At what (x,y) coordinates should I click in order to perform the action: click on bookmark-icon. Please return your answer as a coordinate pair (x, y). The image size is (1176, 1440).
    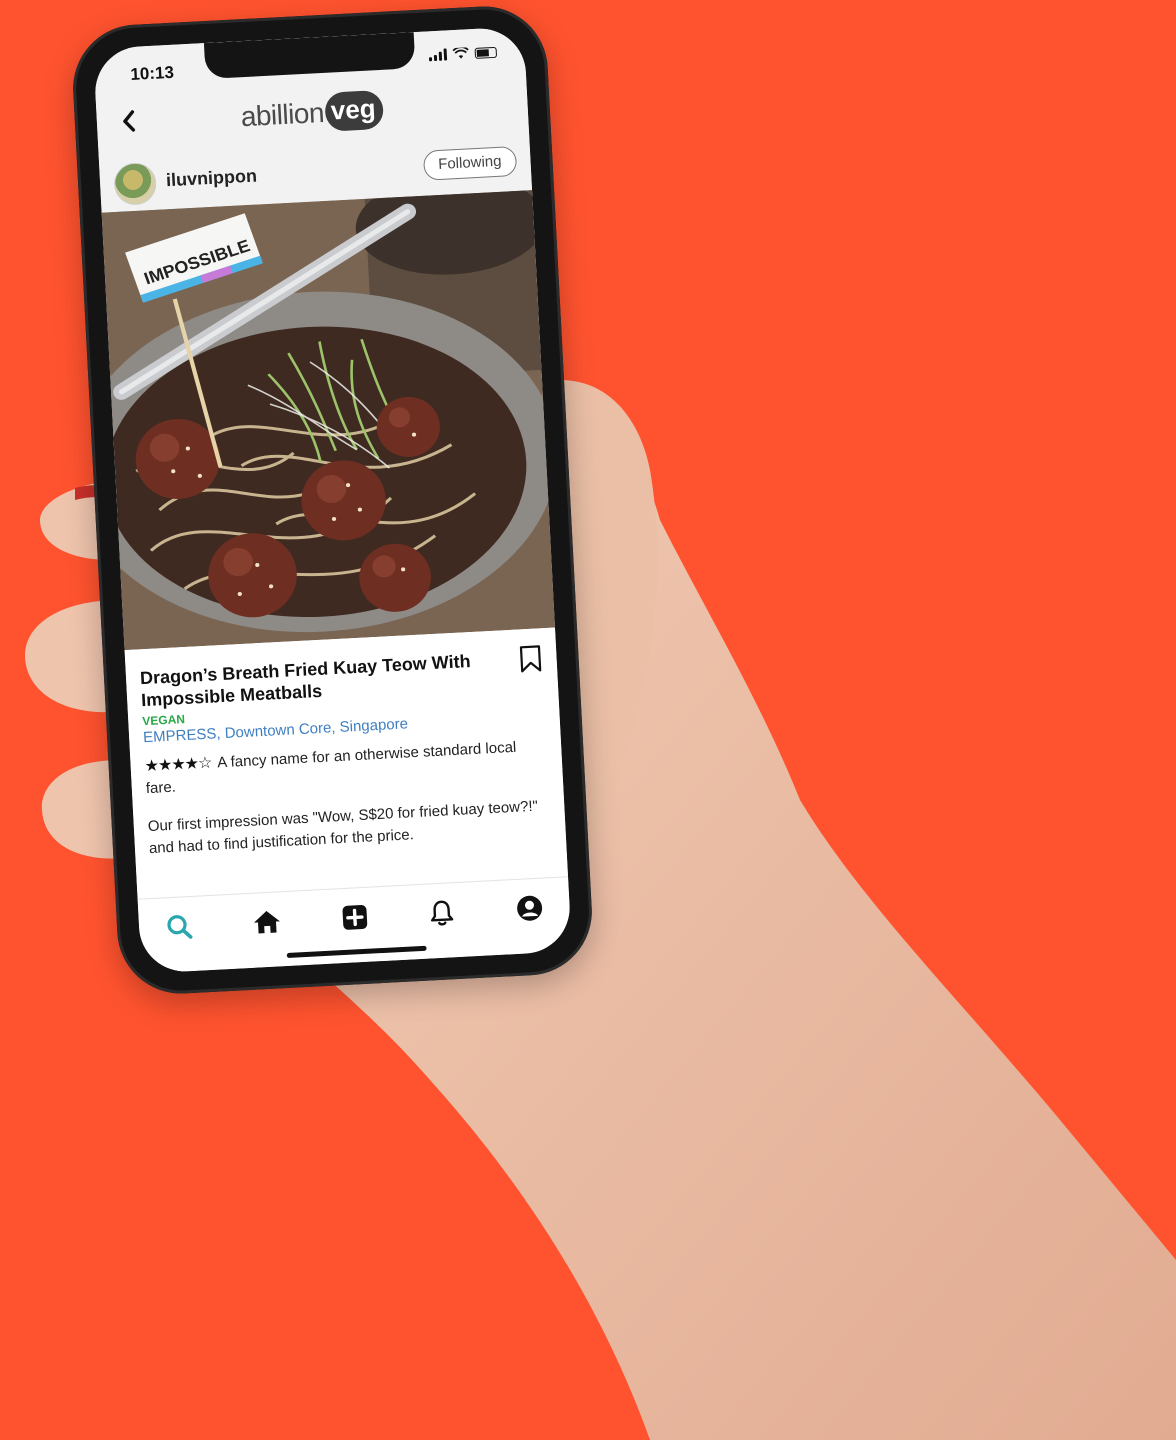
    Looking at the image, I should click on (530, 658).